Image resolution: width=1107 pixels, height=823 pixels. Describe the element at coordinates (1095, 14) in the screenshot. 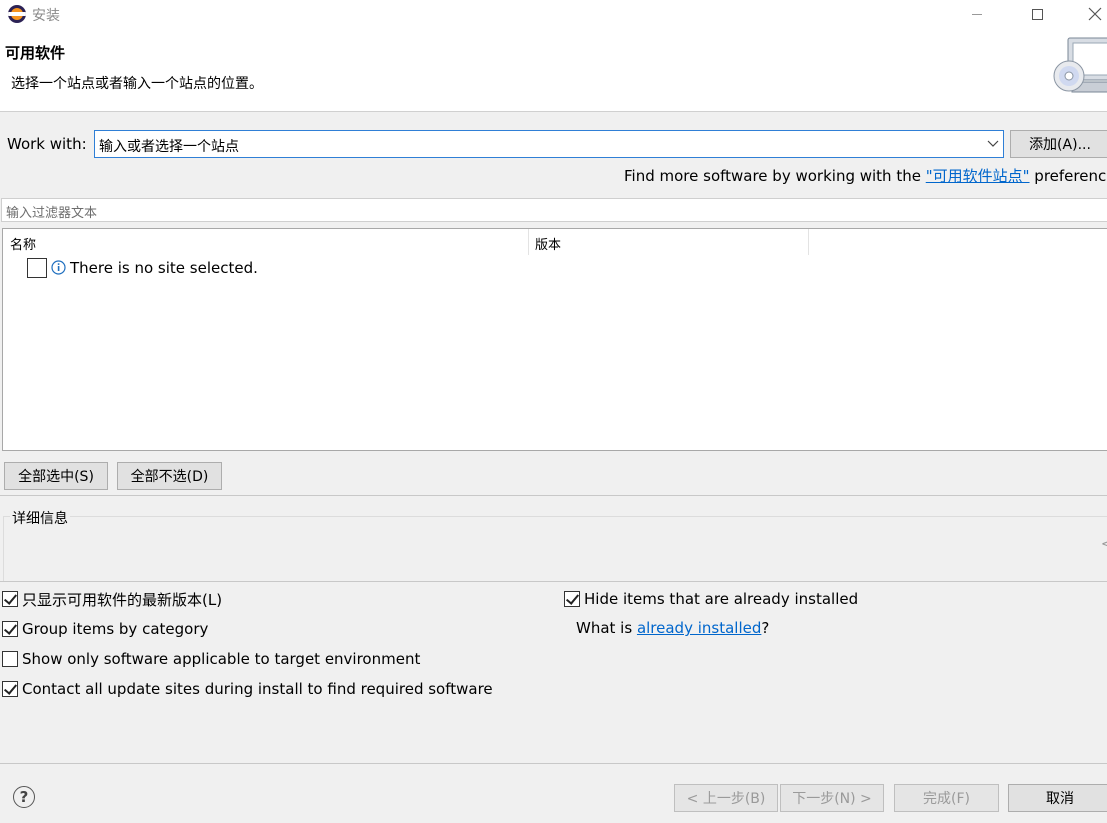

I see `close-icon` at that location.